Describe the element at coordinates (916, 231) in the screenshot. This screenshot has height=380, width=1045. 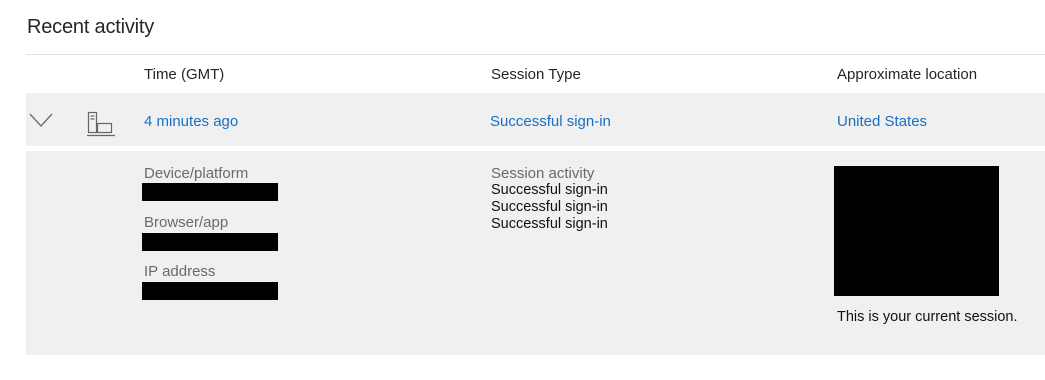
I see `location-map-redacted` at that location.